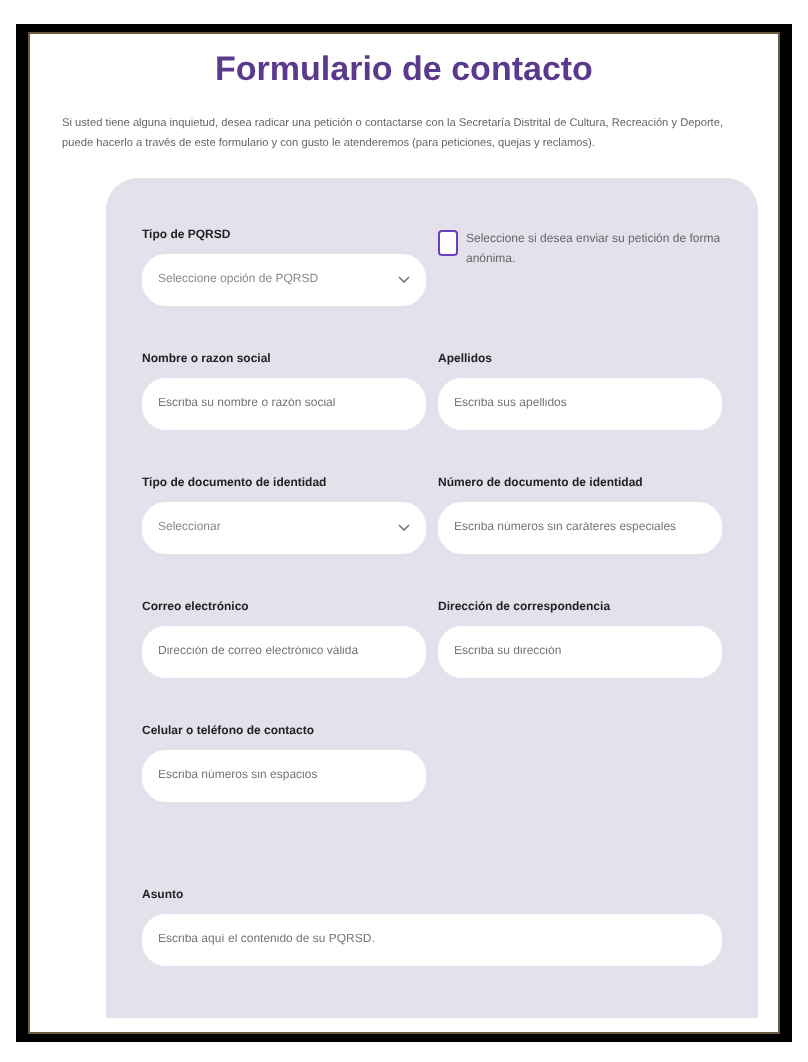 The image size is (808, 1062). Describe the element at coordinates (404, 70) in the screenshot. I see `page-title: Formulario de contacto` at that location.